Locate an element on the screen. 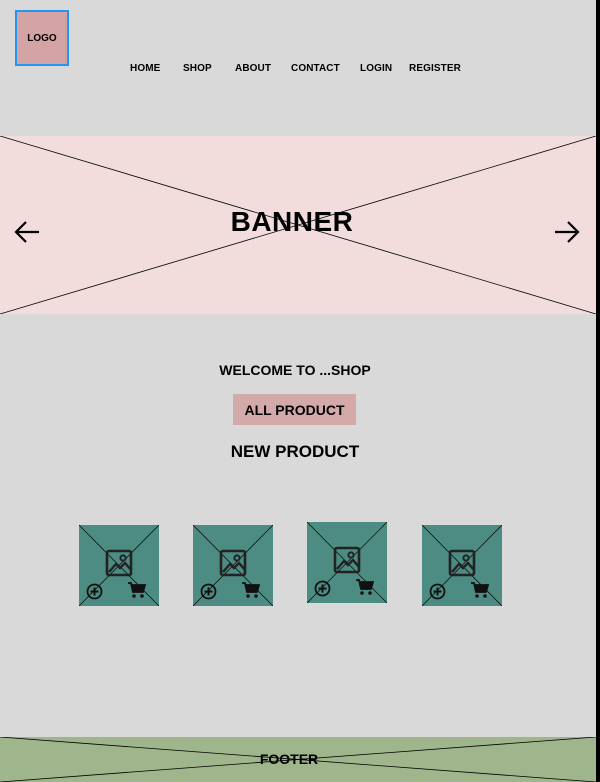 The image size is (600, 782). footer: FOOTER is located at coordinates (298, 759).